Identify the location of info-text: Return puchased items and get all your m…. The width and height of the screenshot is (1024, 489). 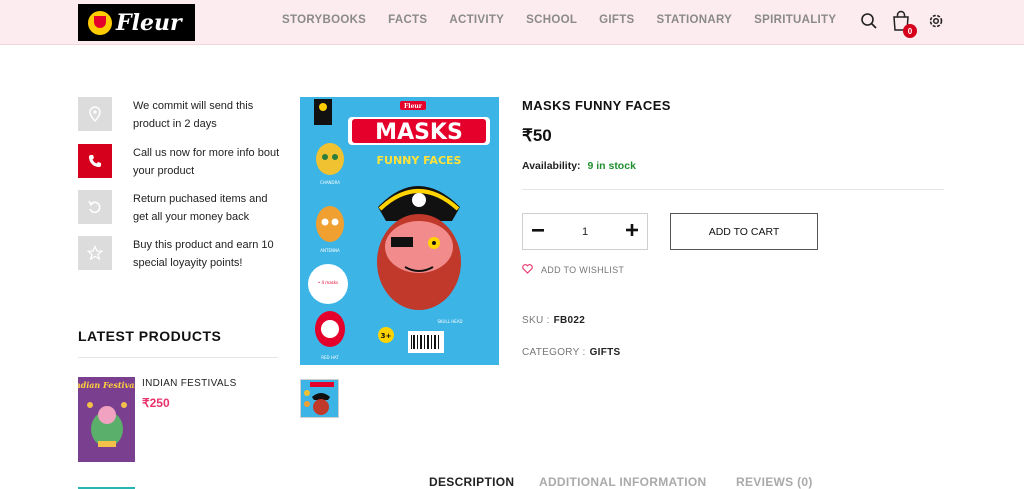
(200, 208).